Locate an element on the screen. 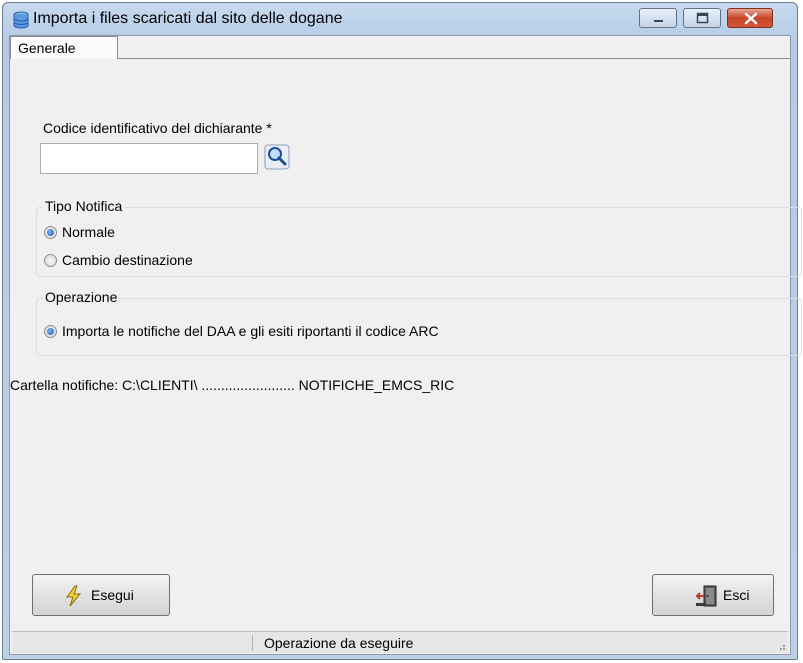  lightning-icon is located at coordinates (74, 596).